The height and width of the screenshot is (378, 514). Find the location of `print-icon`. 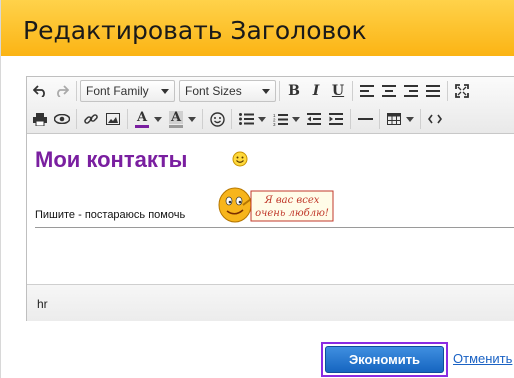

print-icon is located at coordinates (40, 119).